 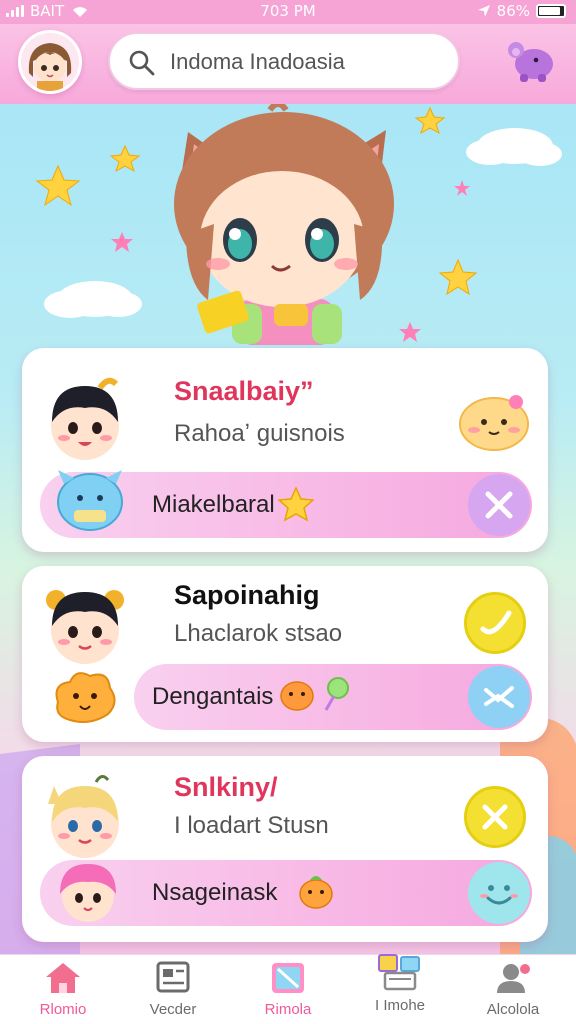 What do you see at coordinates (316, 892) in the screenshot?
I see `bird-face-icon` at bounding box center [316, 892].